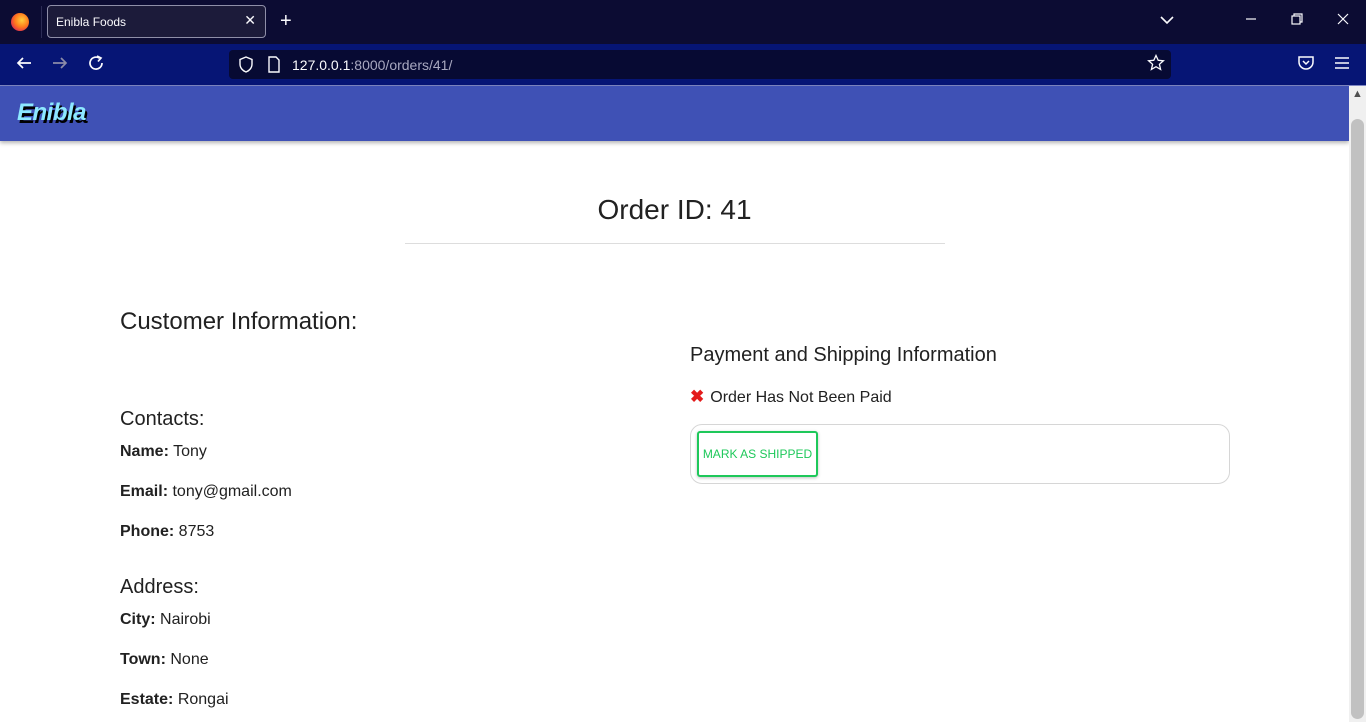 Image resolution: width=1366 pixels, height=722 pixels. Describe the element at coordinates (147, 699) in the screenshot. I see `estate-label: Estate:` at that location.